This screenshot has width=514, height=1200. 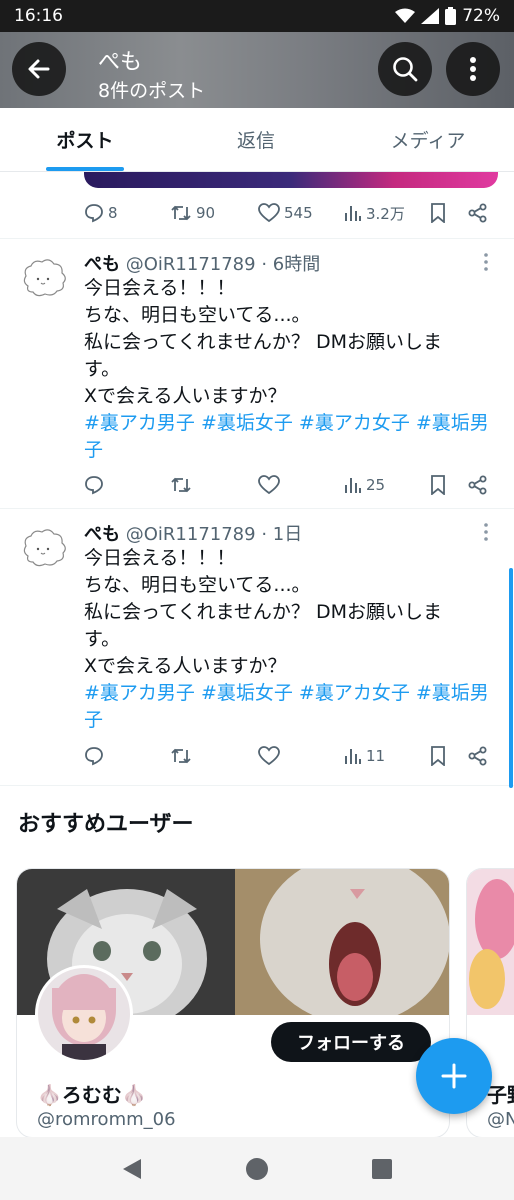 I want to click on status-time: 16:16, so click(x=38, y=16).